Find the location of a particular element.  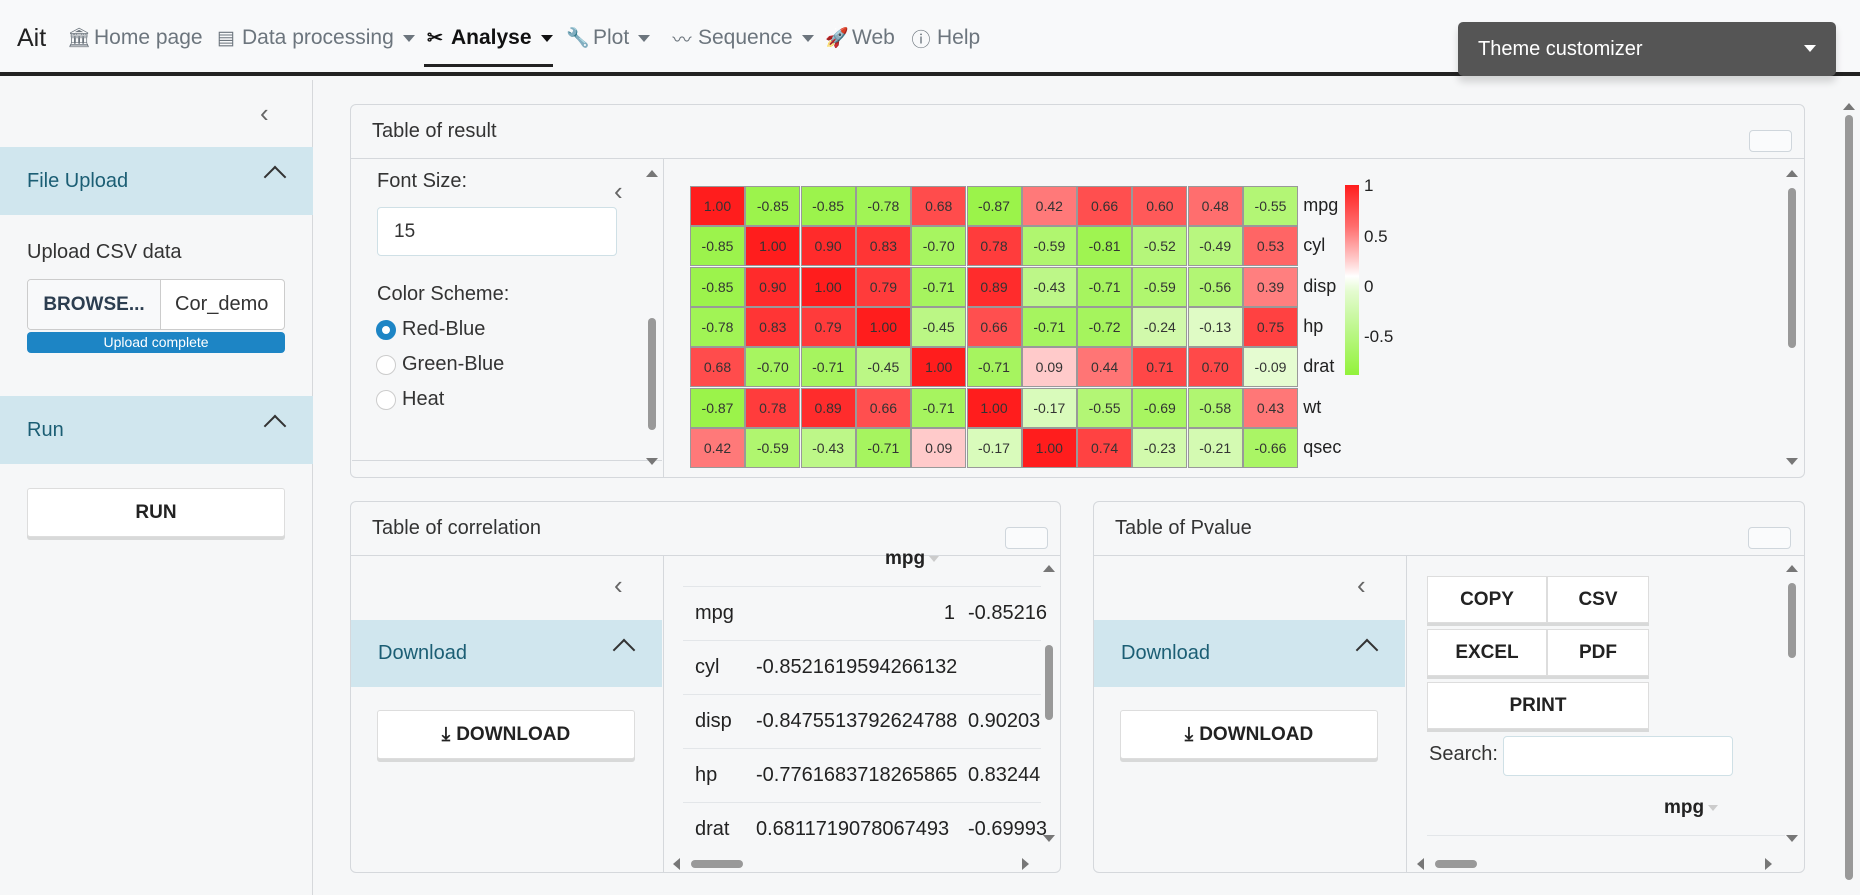

sidebar-collapse-chevron-icon: ‹ is located at coordinates (264, 113).